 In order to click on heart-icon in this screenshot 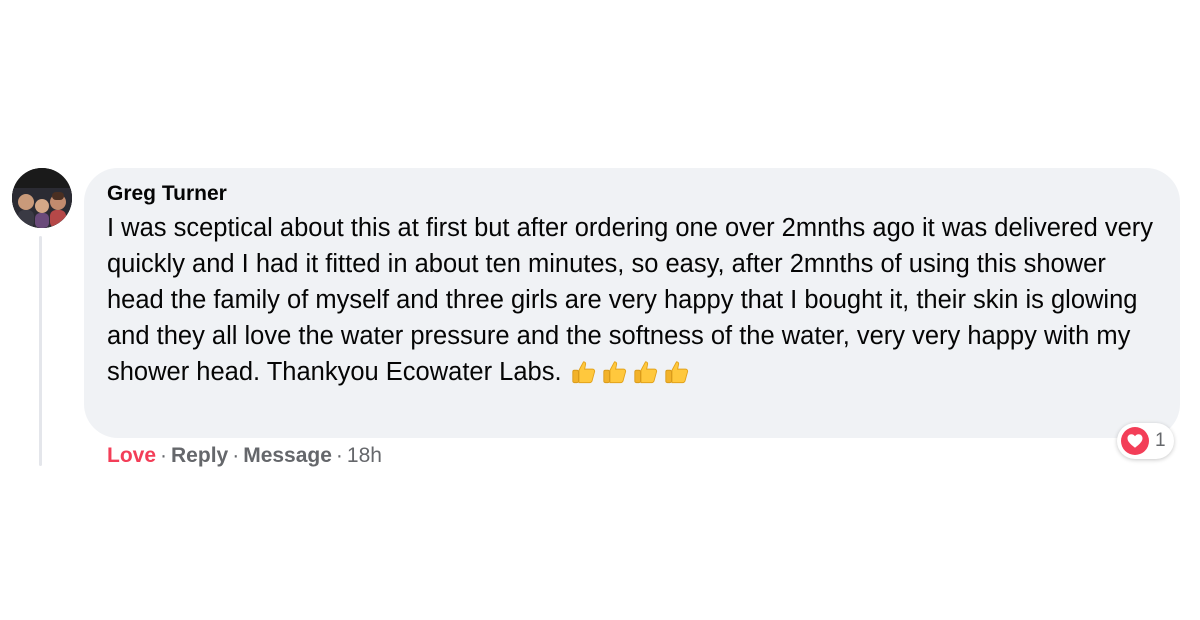, I will do `click(1135, 441)`.